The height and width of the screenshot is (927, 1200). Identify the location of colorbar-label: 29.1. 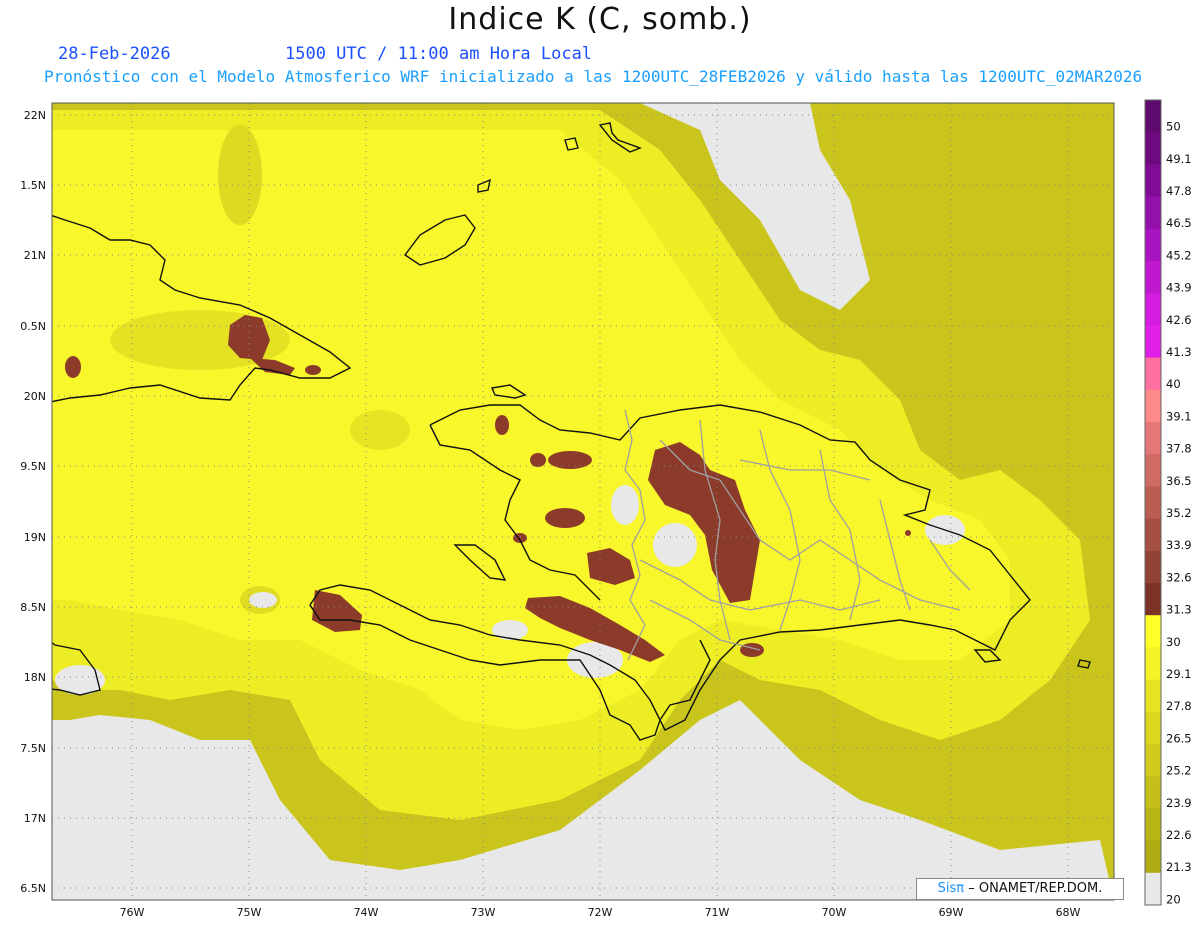
(1179, 674).